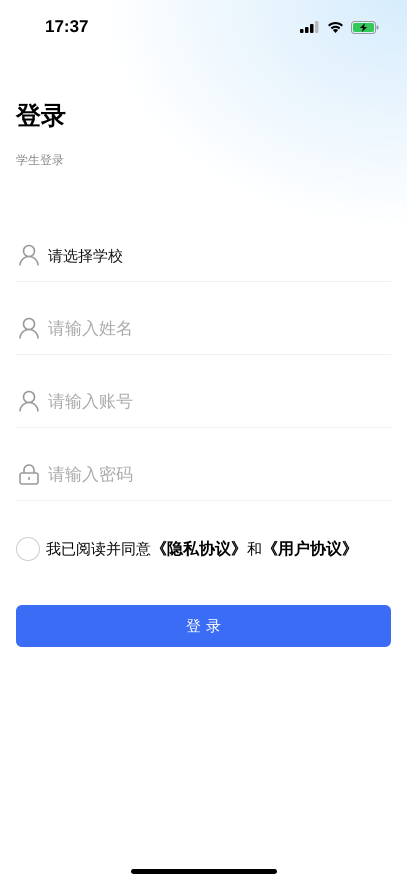 The width and height of the screenshot is (407, 883). Describe the element at coordinates (98, 549) in the screenshot. I see `agree-text: 我已阅读并同意` at that location.